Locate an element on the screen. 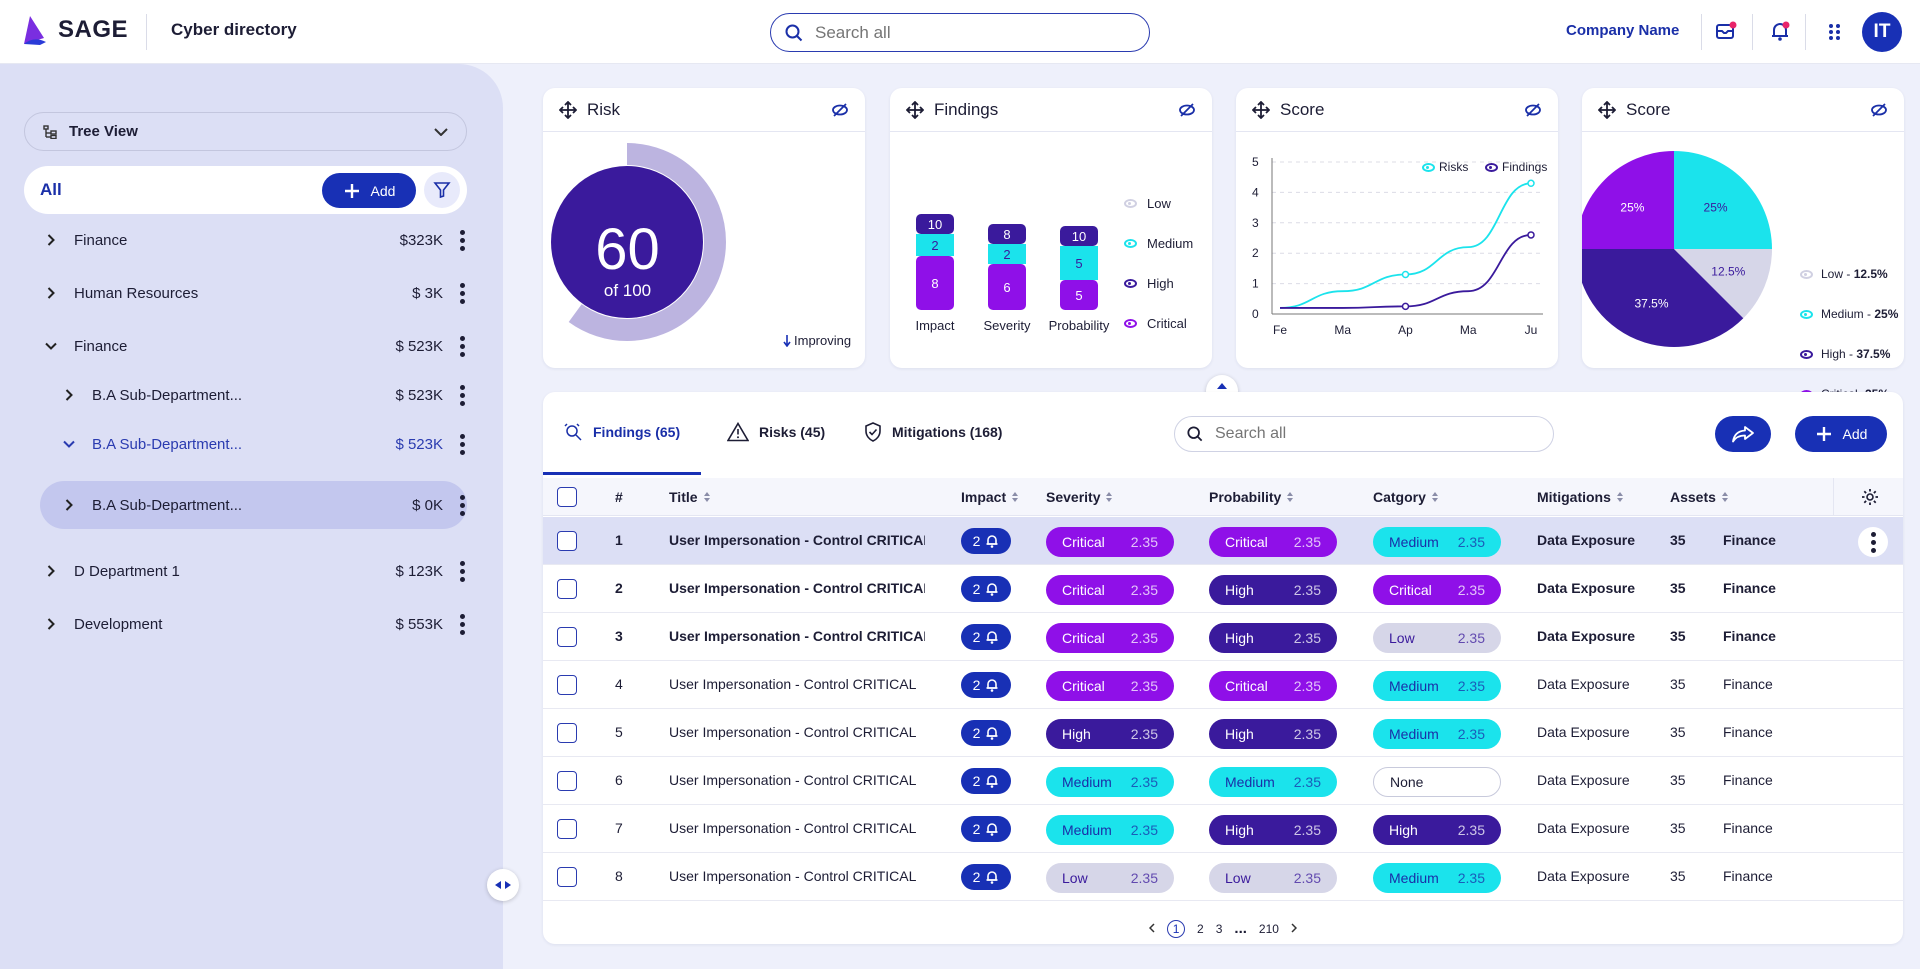 The width and height of the screenshot is (1920, 969). legend-critical: Critical is located at coordinates (1155, 323).